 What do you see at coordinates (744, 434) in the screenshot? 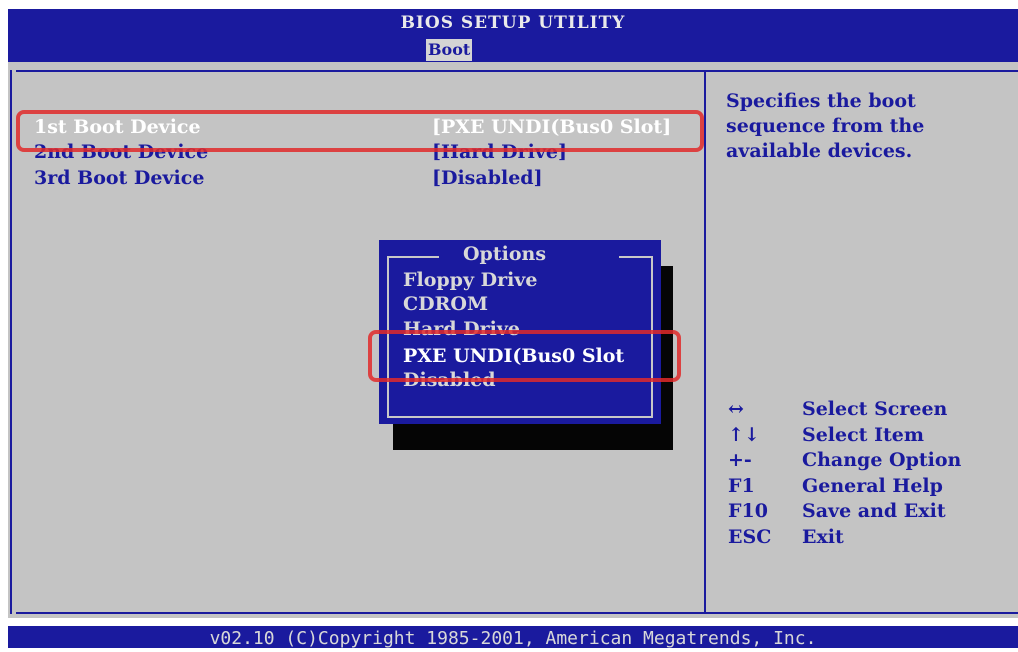
I see `key-name: ↑↓` at bounding box center [744, 434].